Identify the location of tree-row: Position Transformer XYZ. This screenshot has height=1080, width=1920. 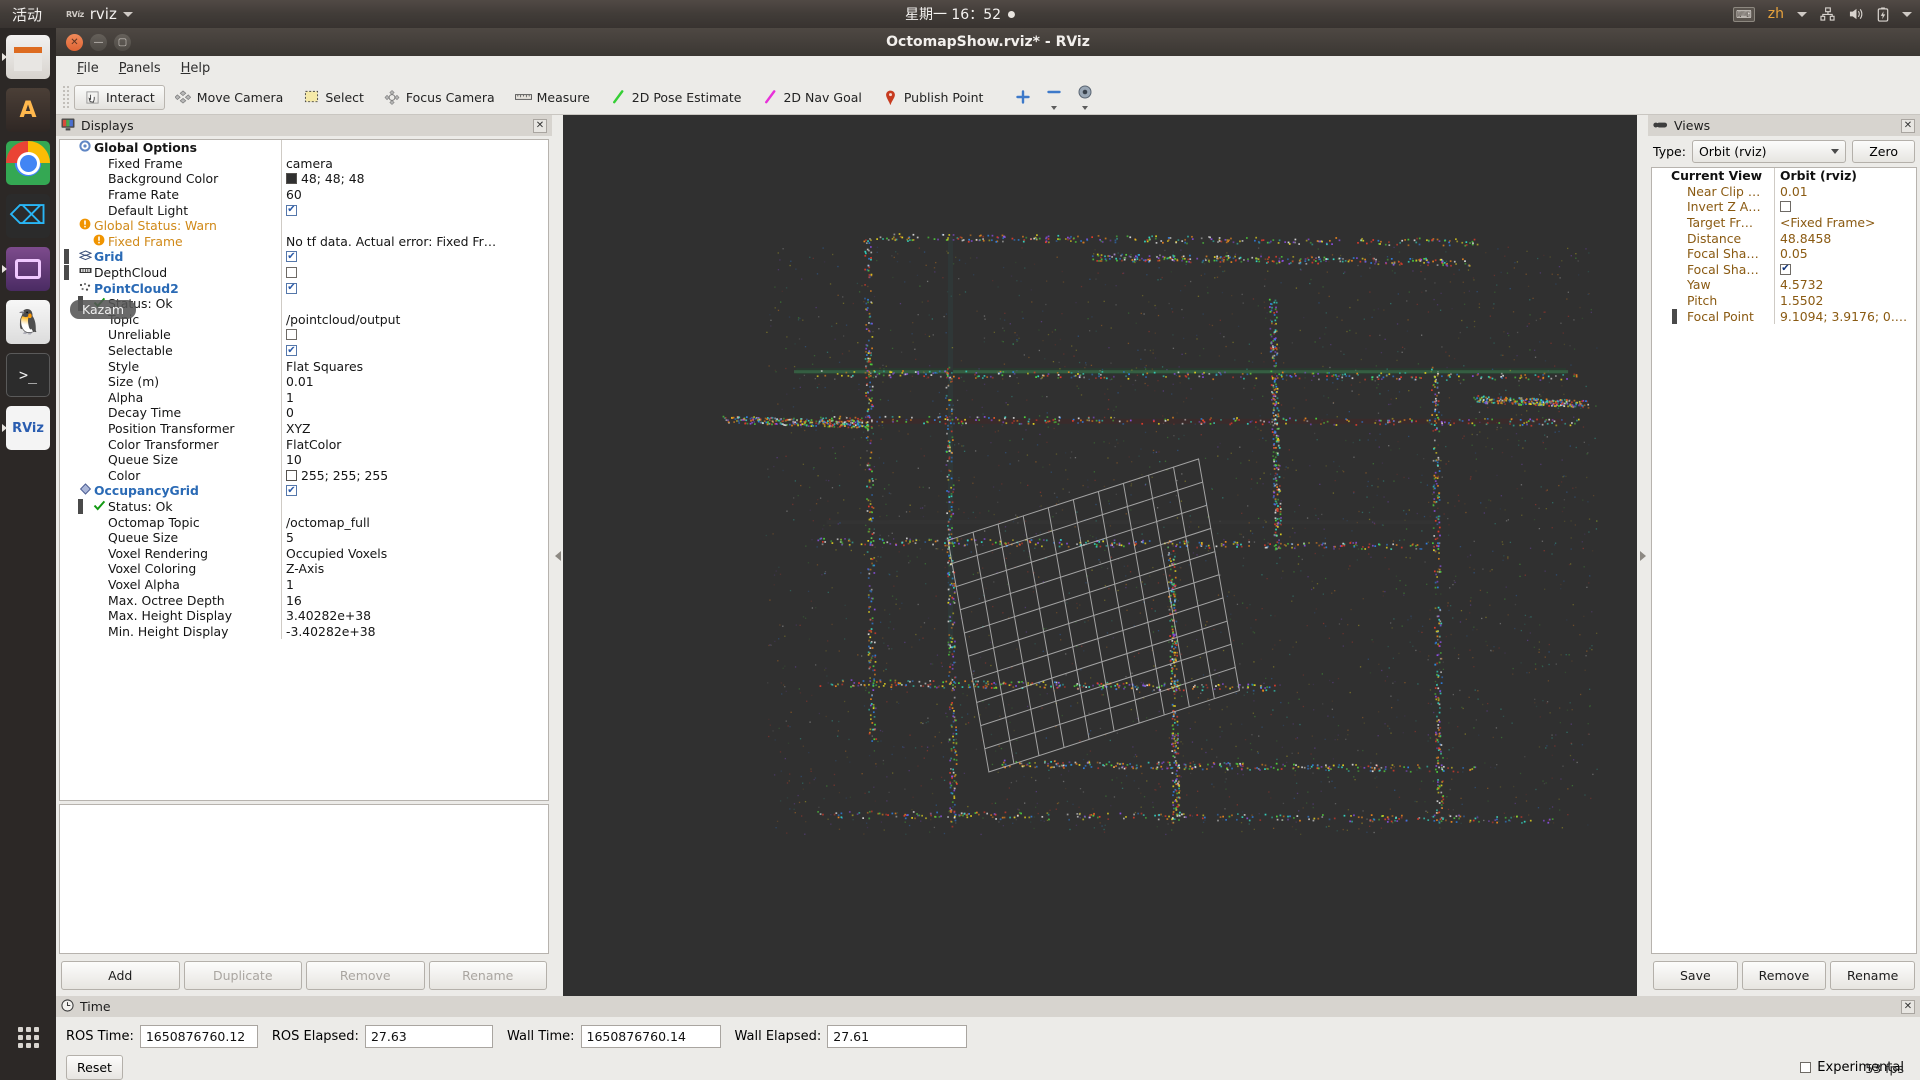
(304, 428).